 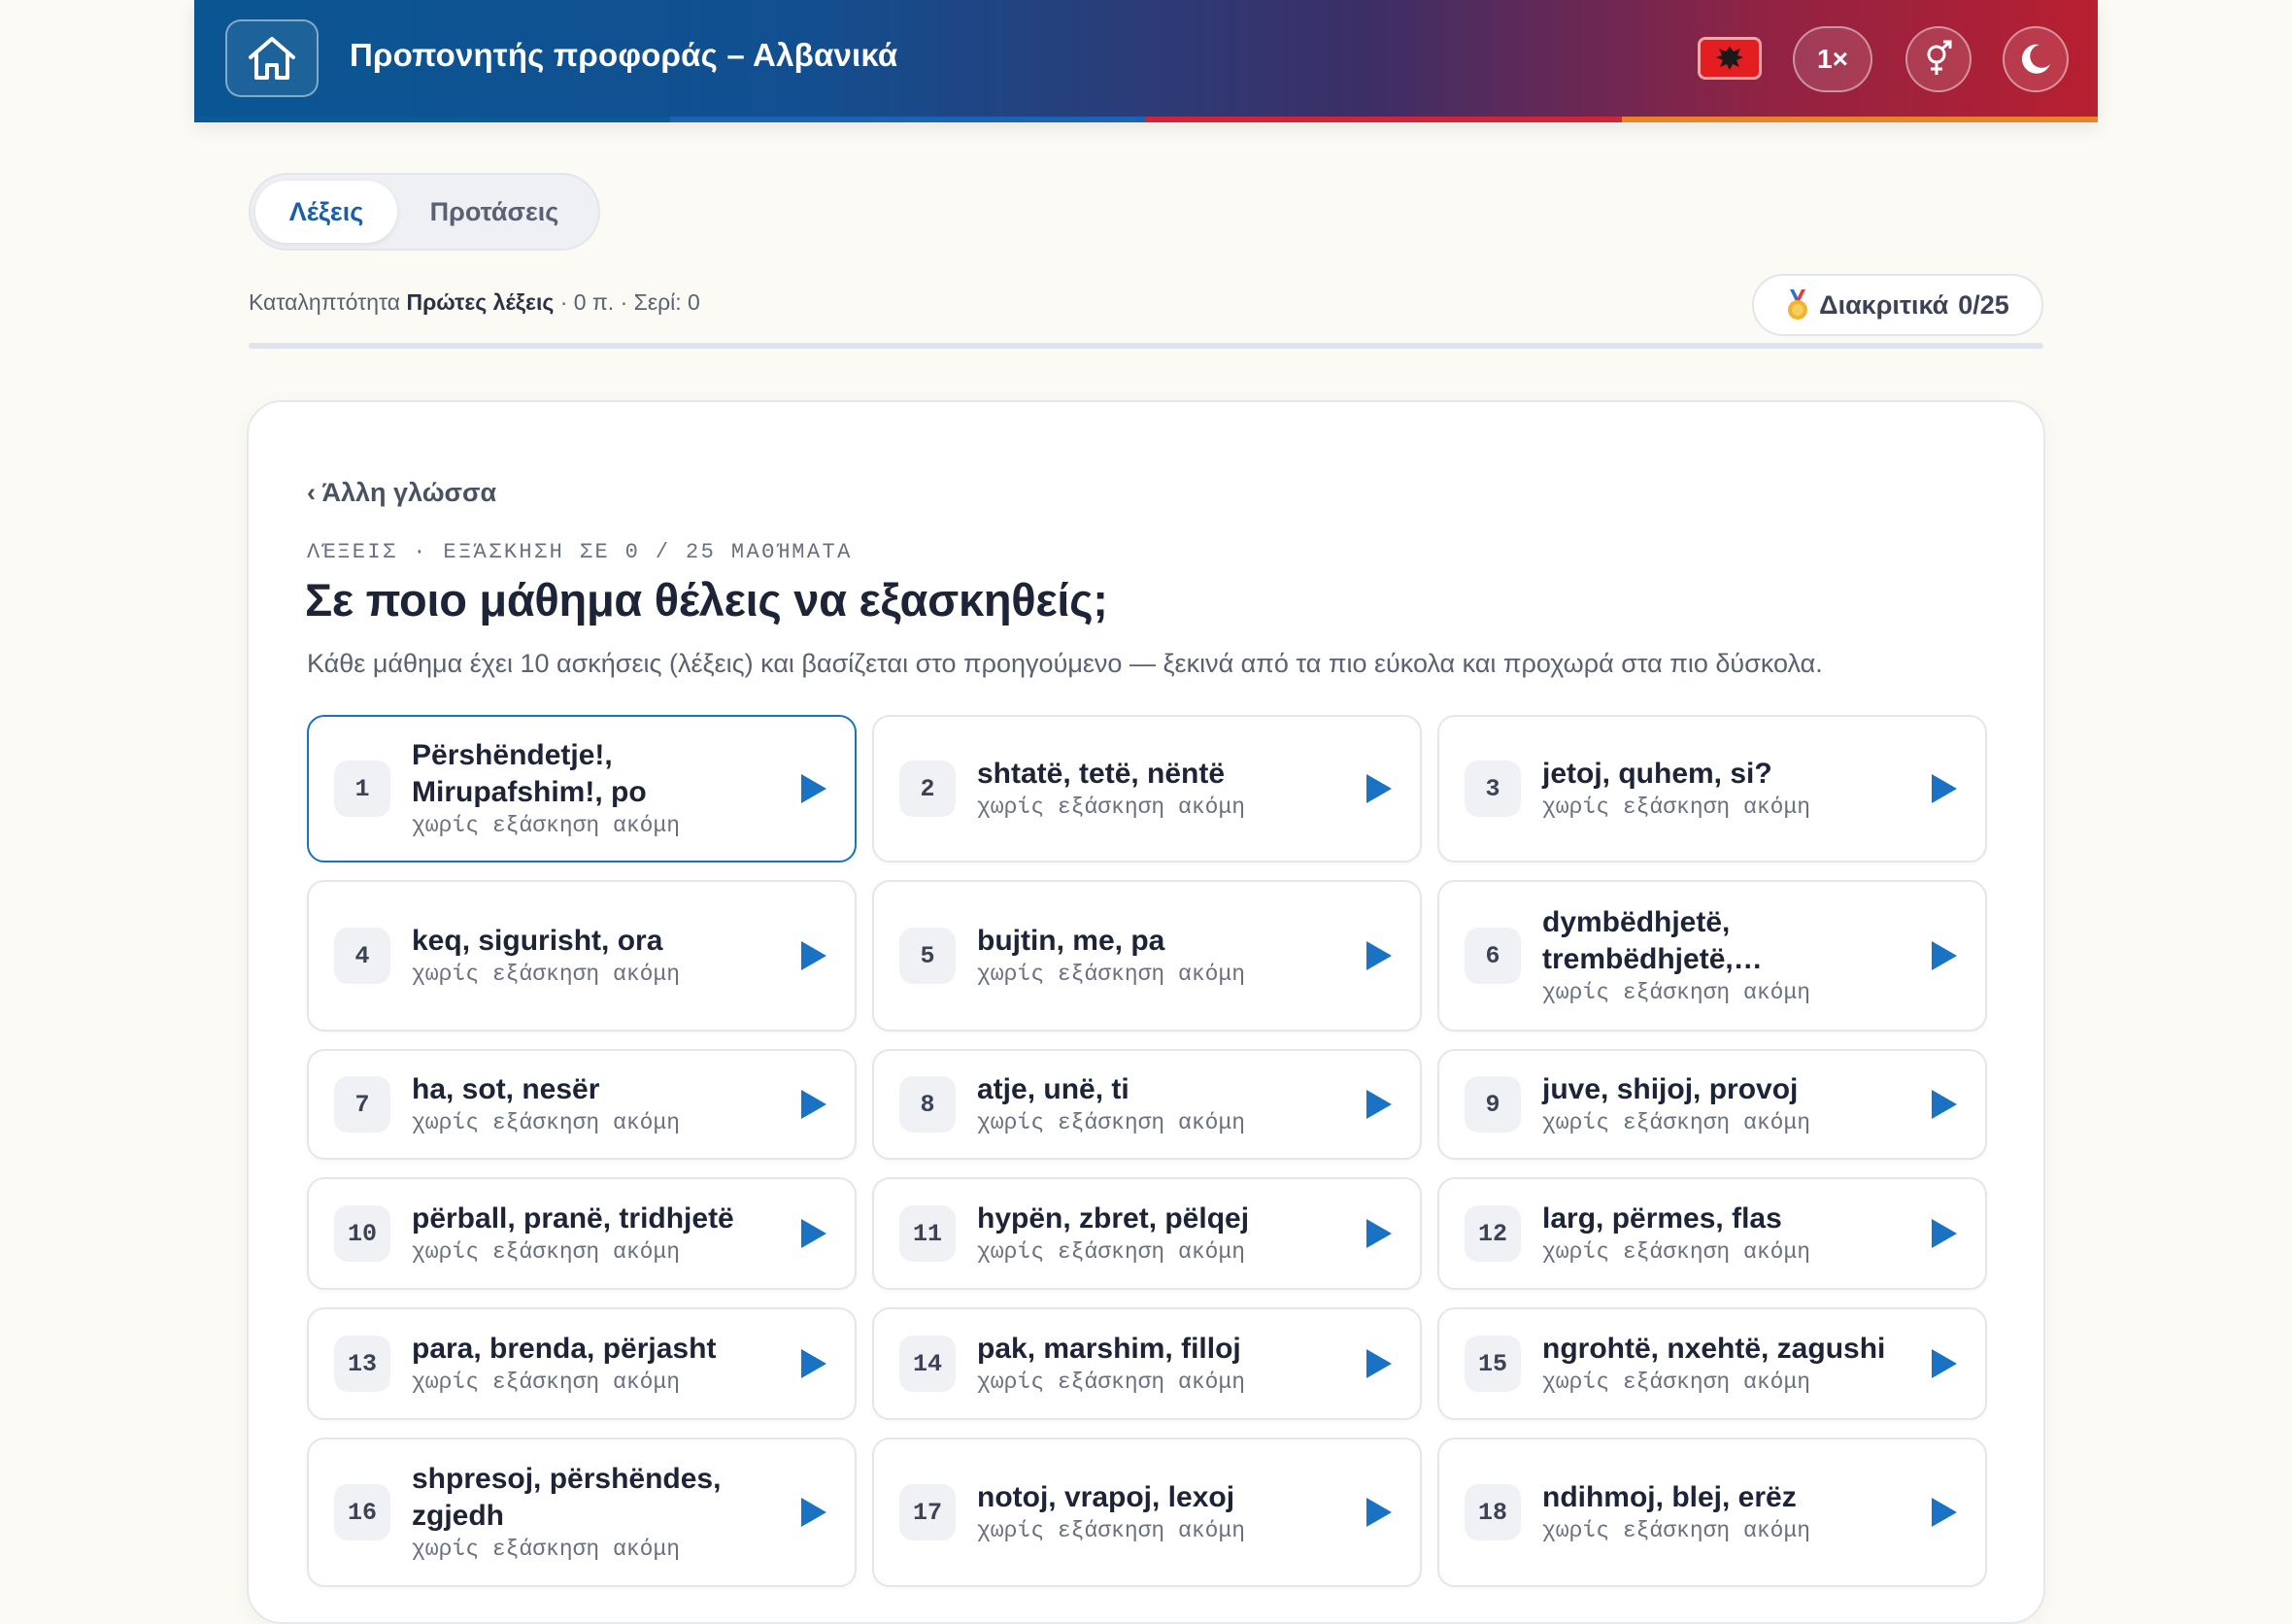 I want to click on lesson-text: notoj, vrapoj, lexoj χωρίς εξάσκηση ακόμη, so click(x=1152, y=1512).